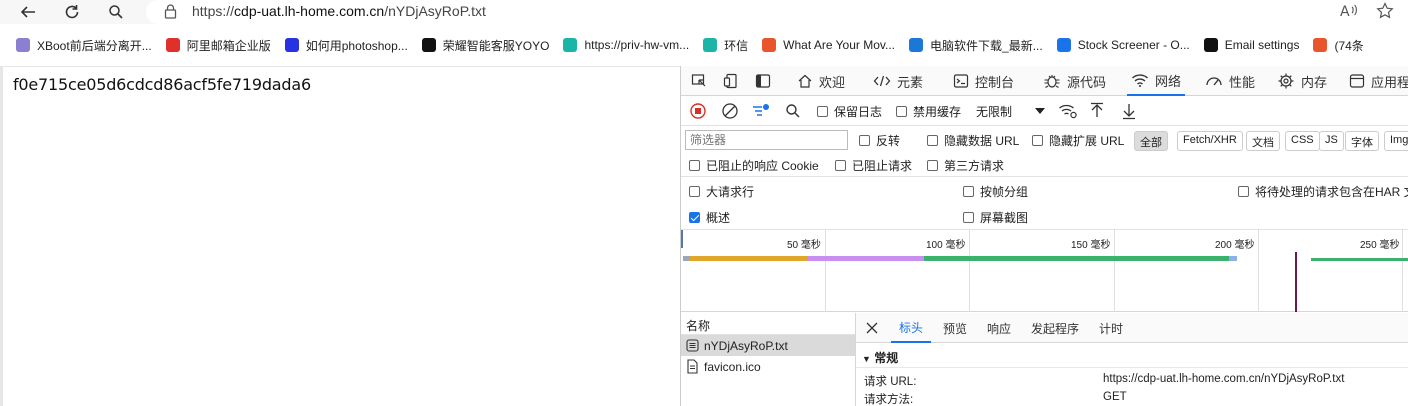 This screenshot has height=406, width=1408. Describe the element at coordinates (1357, 81) in the screenshot. I see `window-icon` at that location.